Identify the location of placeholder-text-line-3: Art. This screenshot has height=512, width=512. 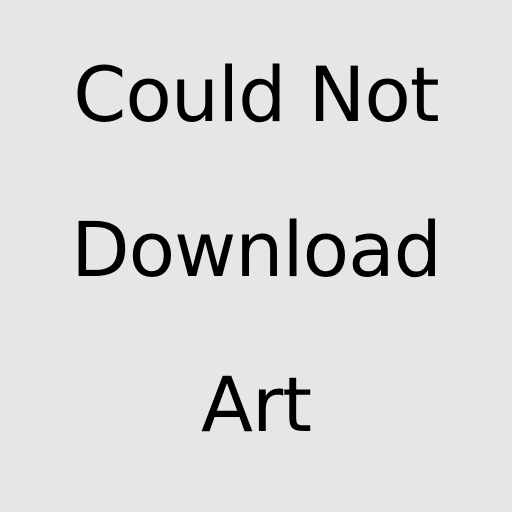
(256, 404).